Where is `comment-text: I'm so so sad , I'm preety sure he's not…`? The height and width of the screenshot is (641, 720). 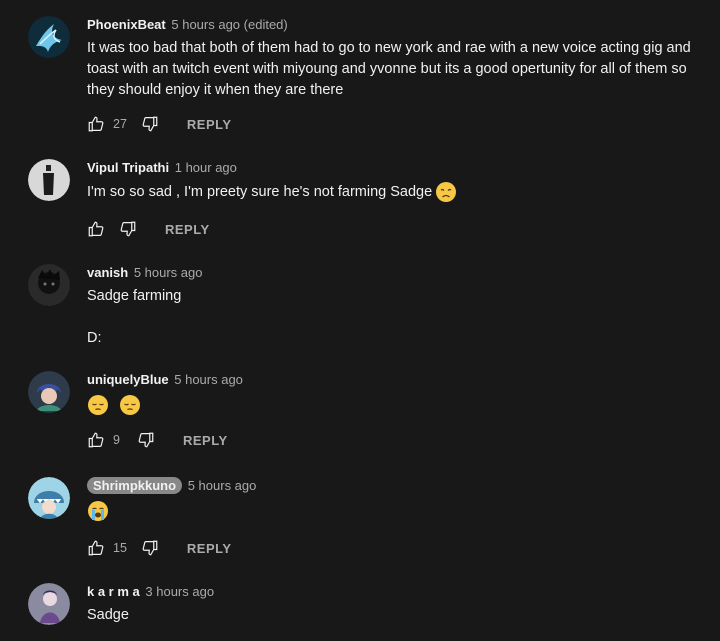 comment-text: I'm so so sad , I'm preety sure he's not… is located at coordinates (396, 192).